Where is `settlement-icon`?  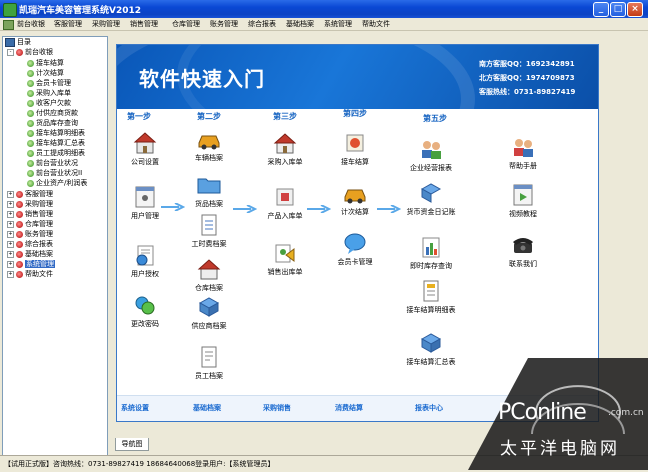 settlement-icon is located at coordinates (355, 143).